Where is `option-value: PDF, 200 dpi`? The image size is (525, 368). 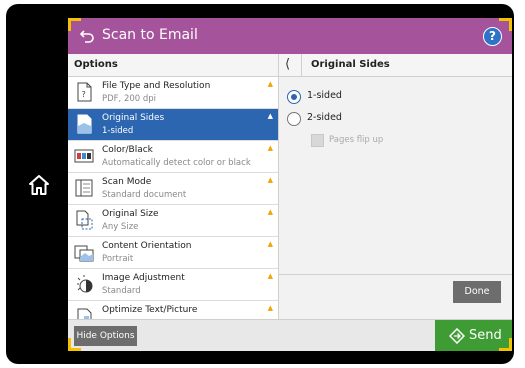 option-value: PDF, 200 dpi is located at coordinates (129, 99).